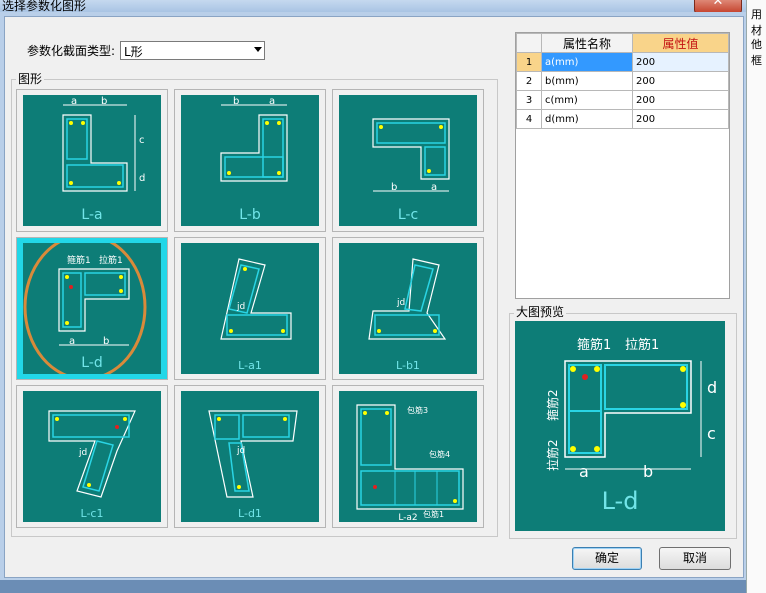 Image resolution: width=766 pixels, height=593 pixels. I want to click on l-c1-diagram: jd, so click(92, 454).